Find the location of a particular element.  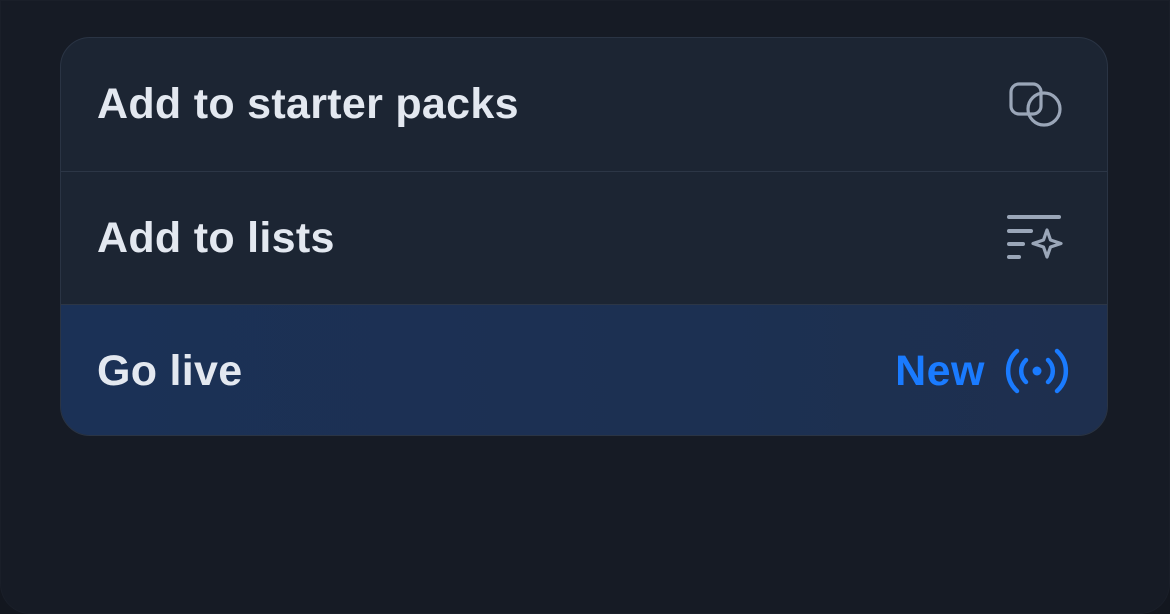

new-badge: New is located at coordinates (940, 370).